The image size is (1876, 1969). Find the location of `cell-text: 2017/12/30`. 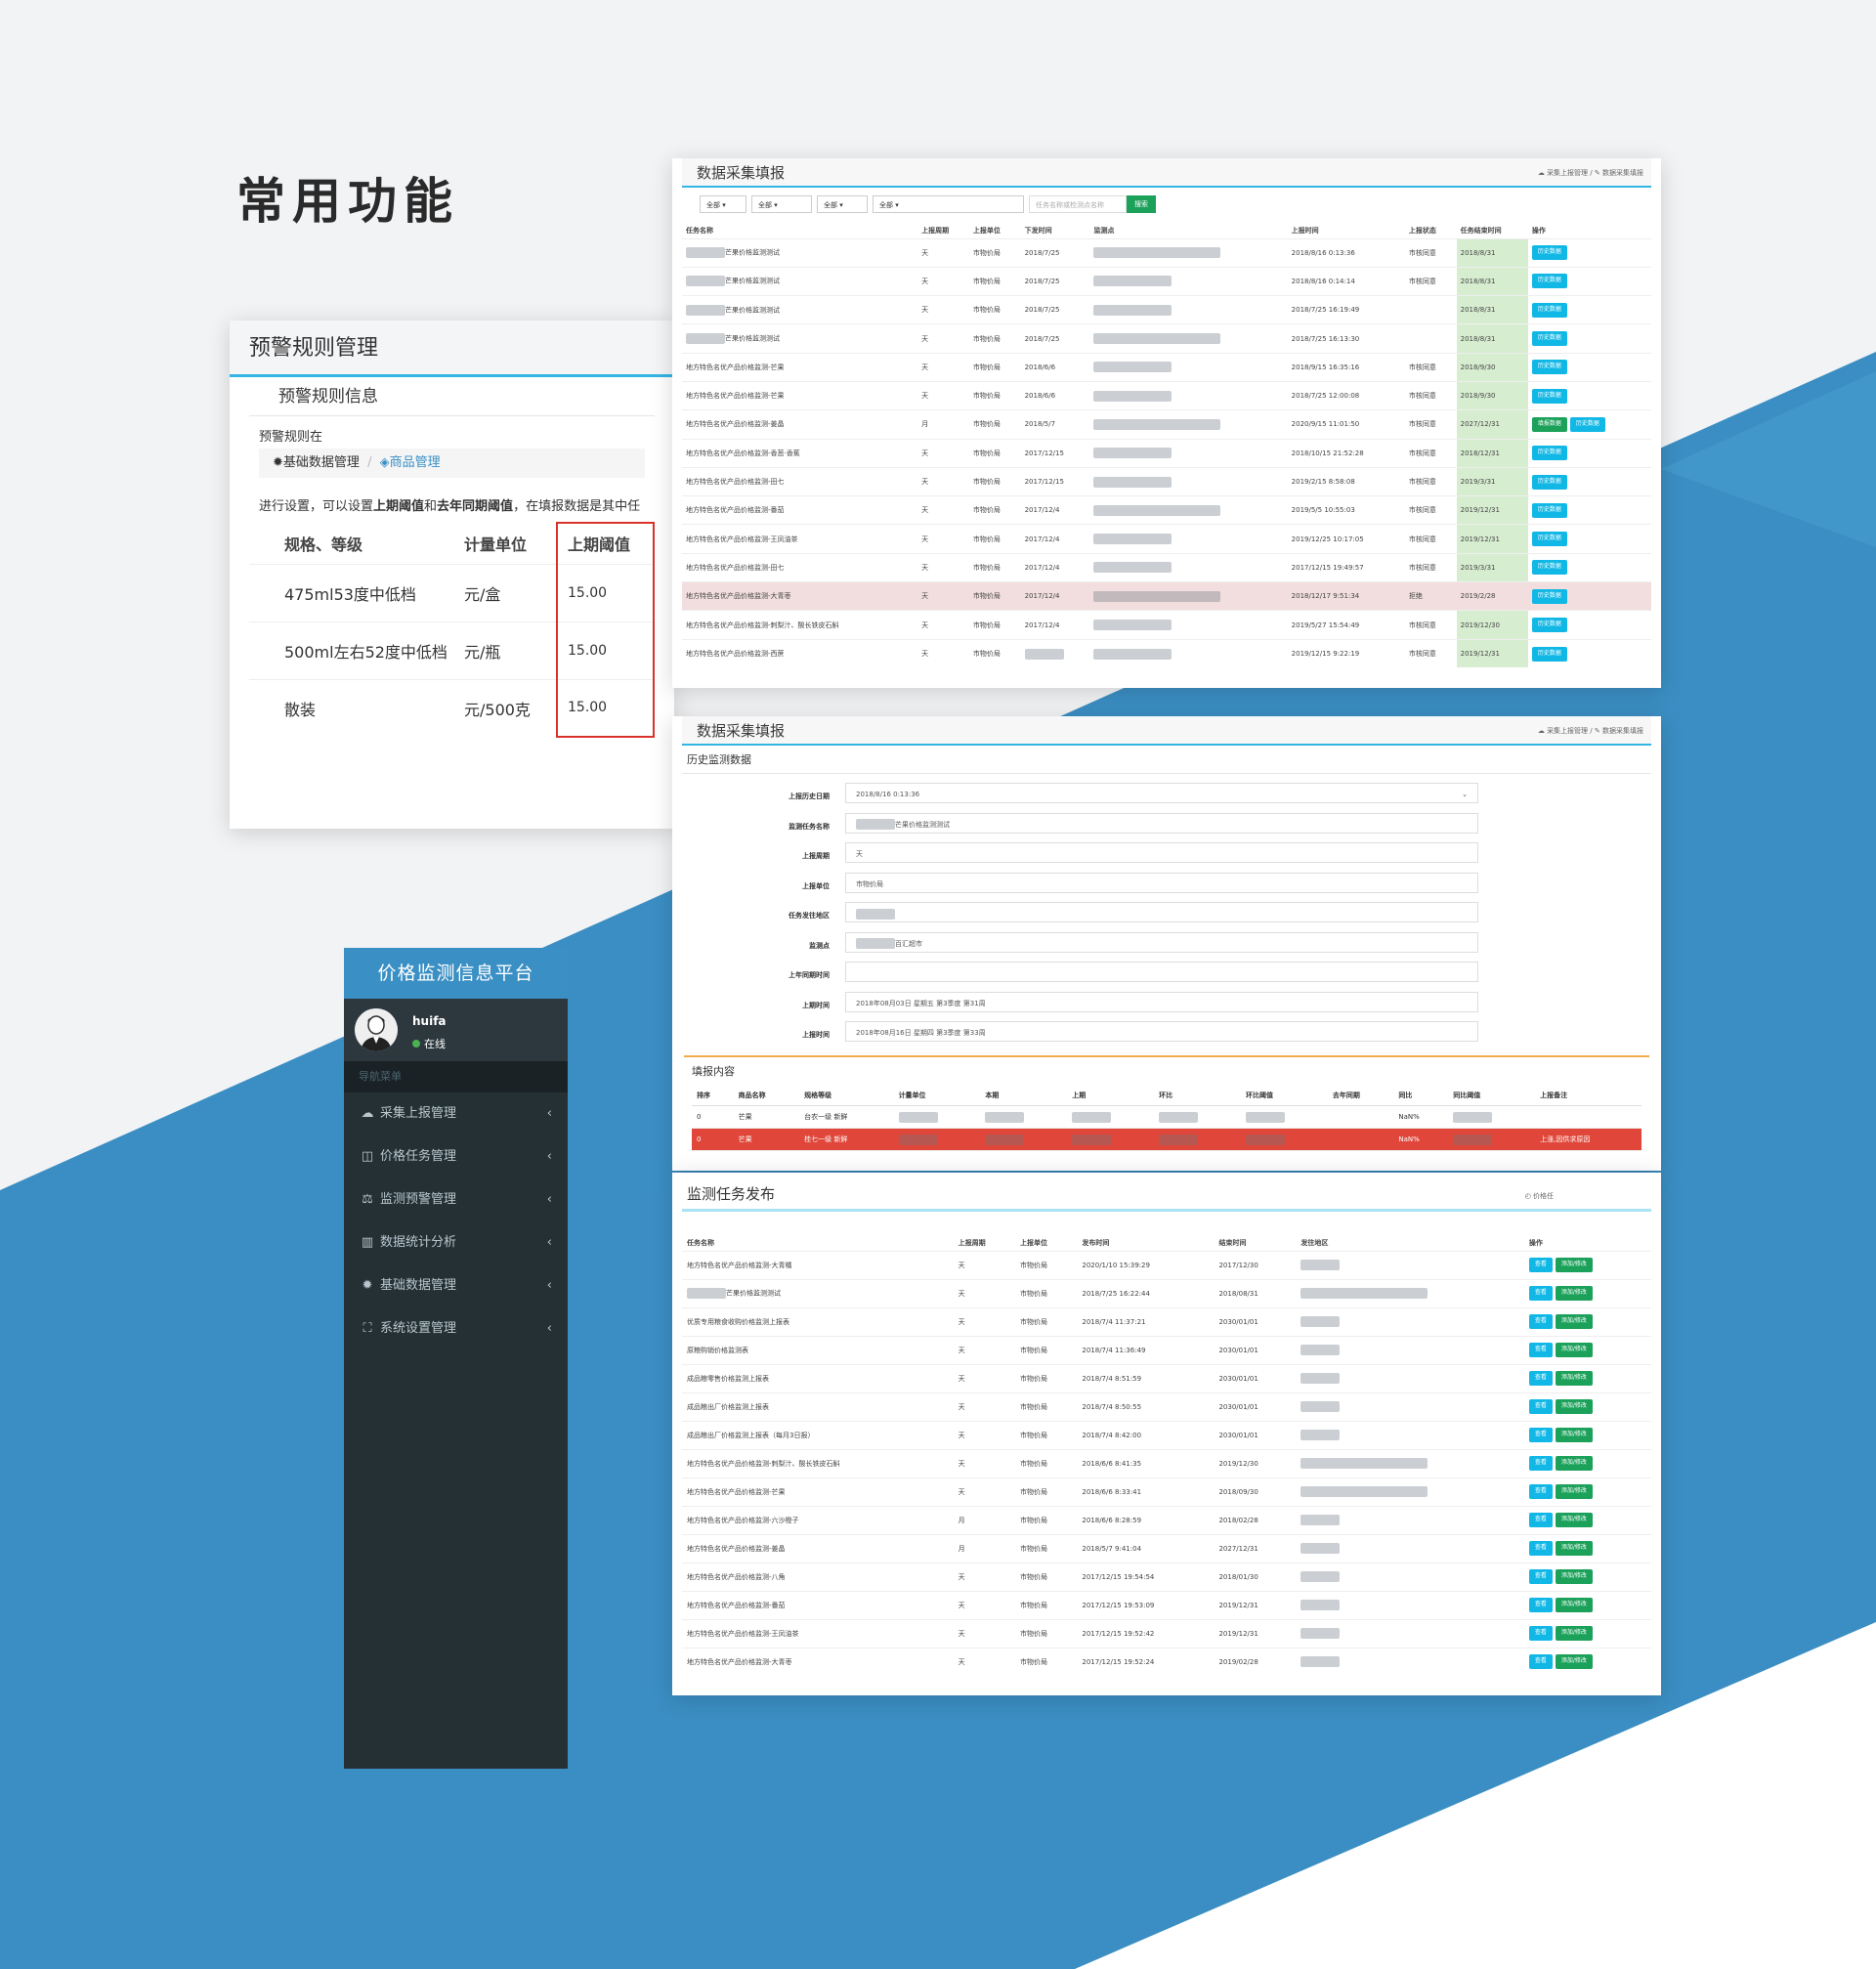

cell-text: 2017/12/30 is located at coordinates (1238, 1265).